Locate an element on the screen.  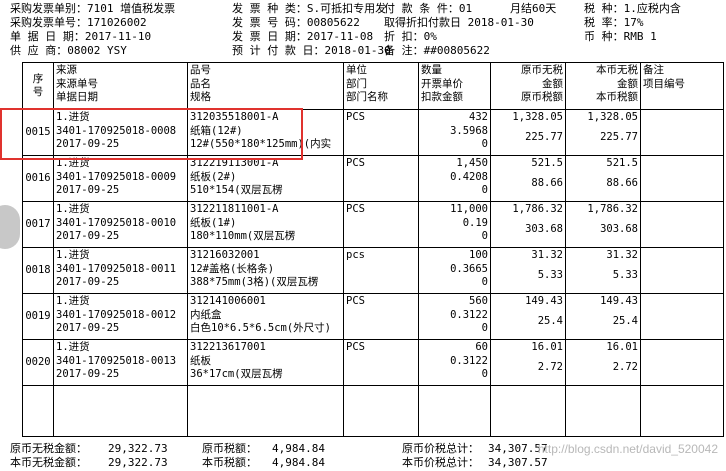
discount-rate: 折 扣：0% is located at coordinates (410, 36).